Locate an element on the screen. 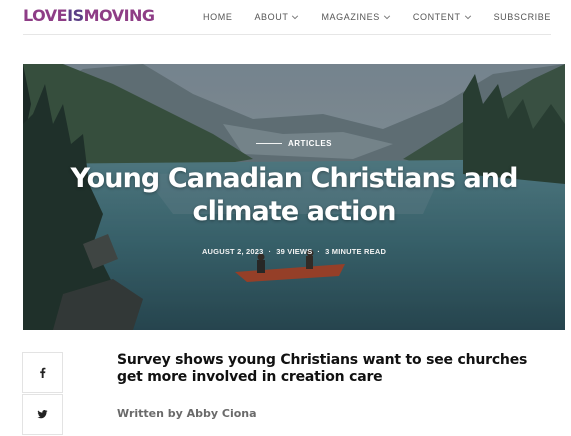 This screenshot has height=436, width=571. facebook-icon is located at coordinates (43, 372).